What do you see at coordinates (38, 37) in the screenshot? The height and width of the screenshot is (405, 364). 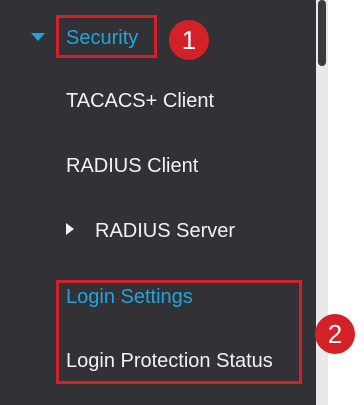 I see `caret-down-icon` at bounding box center [38, 37].